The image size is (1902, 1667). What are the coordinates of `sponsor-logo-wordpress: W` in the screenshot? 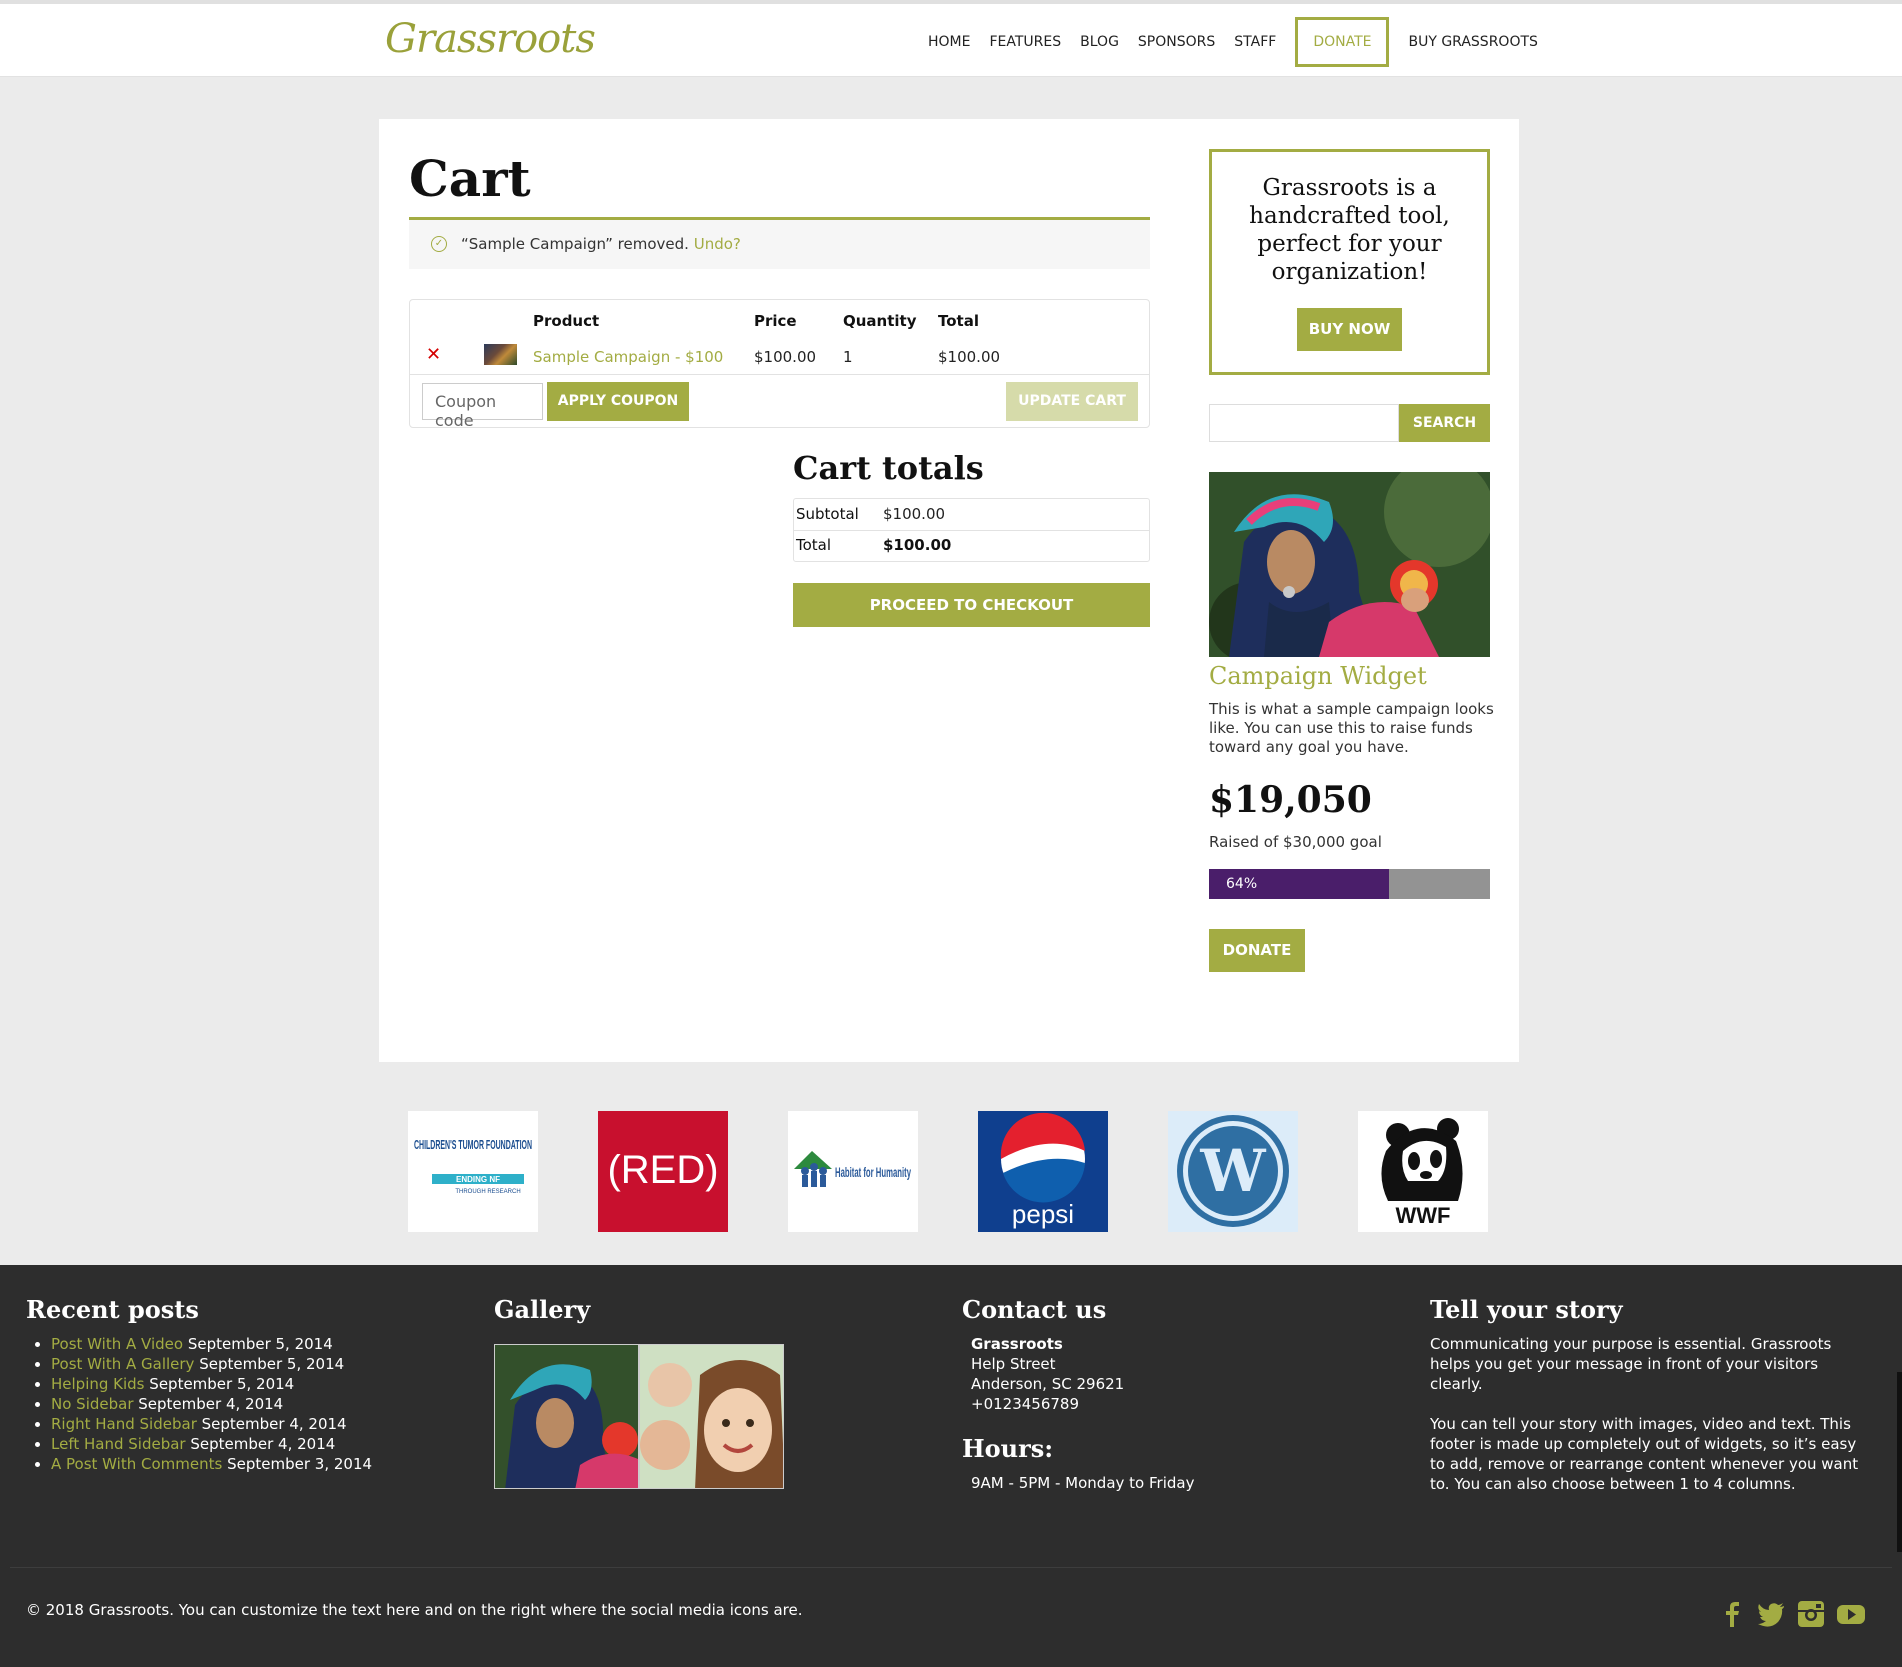 It's located at (1233, 1171).